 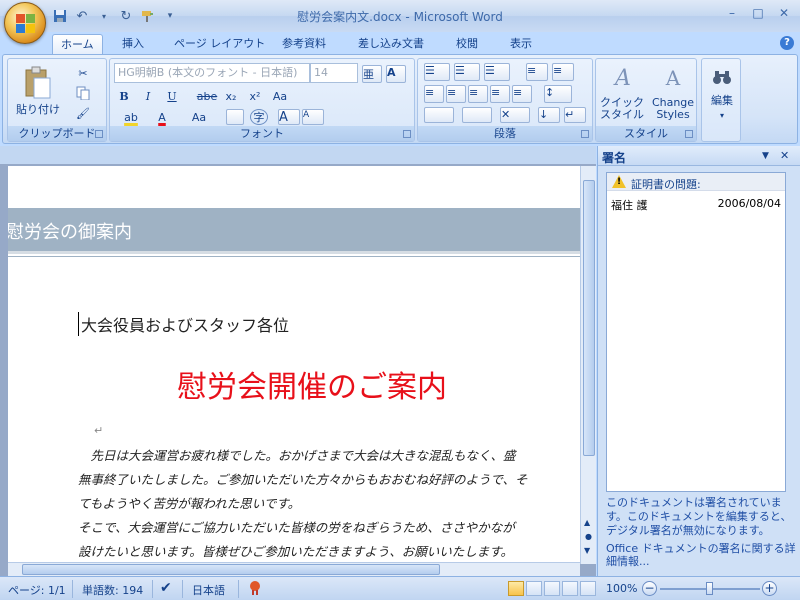 What do you see at coordinates (83, 93) in the screenshot?
I see `copy-icon` at bounding box center [83, 93].